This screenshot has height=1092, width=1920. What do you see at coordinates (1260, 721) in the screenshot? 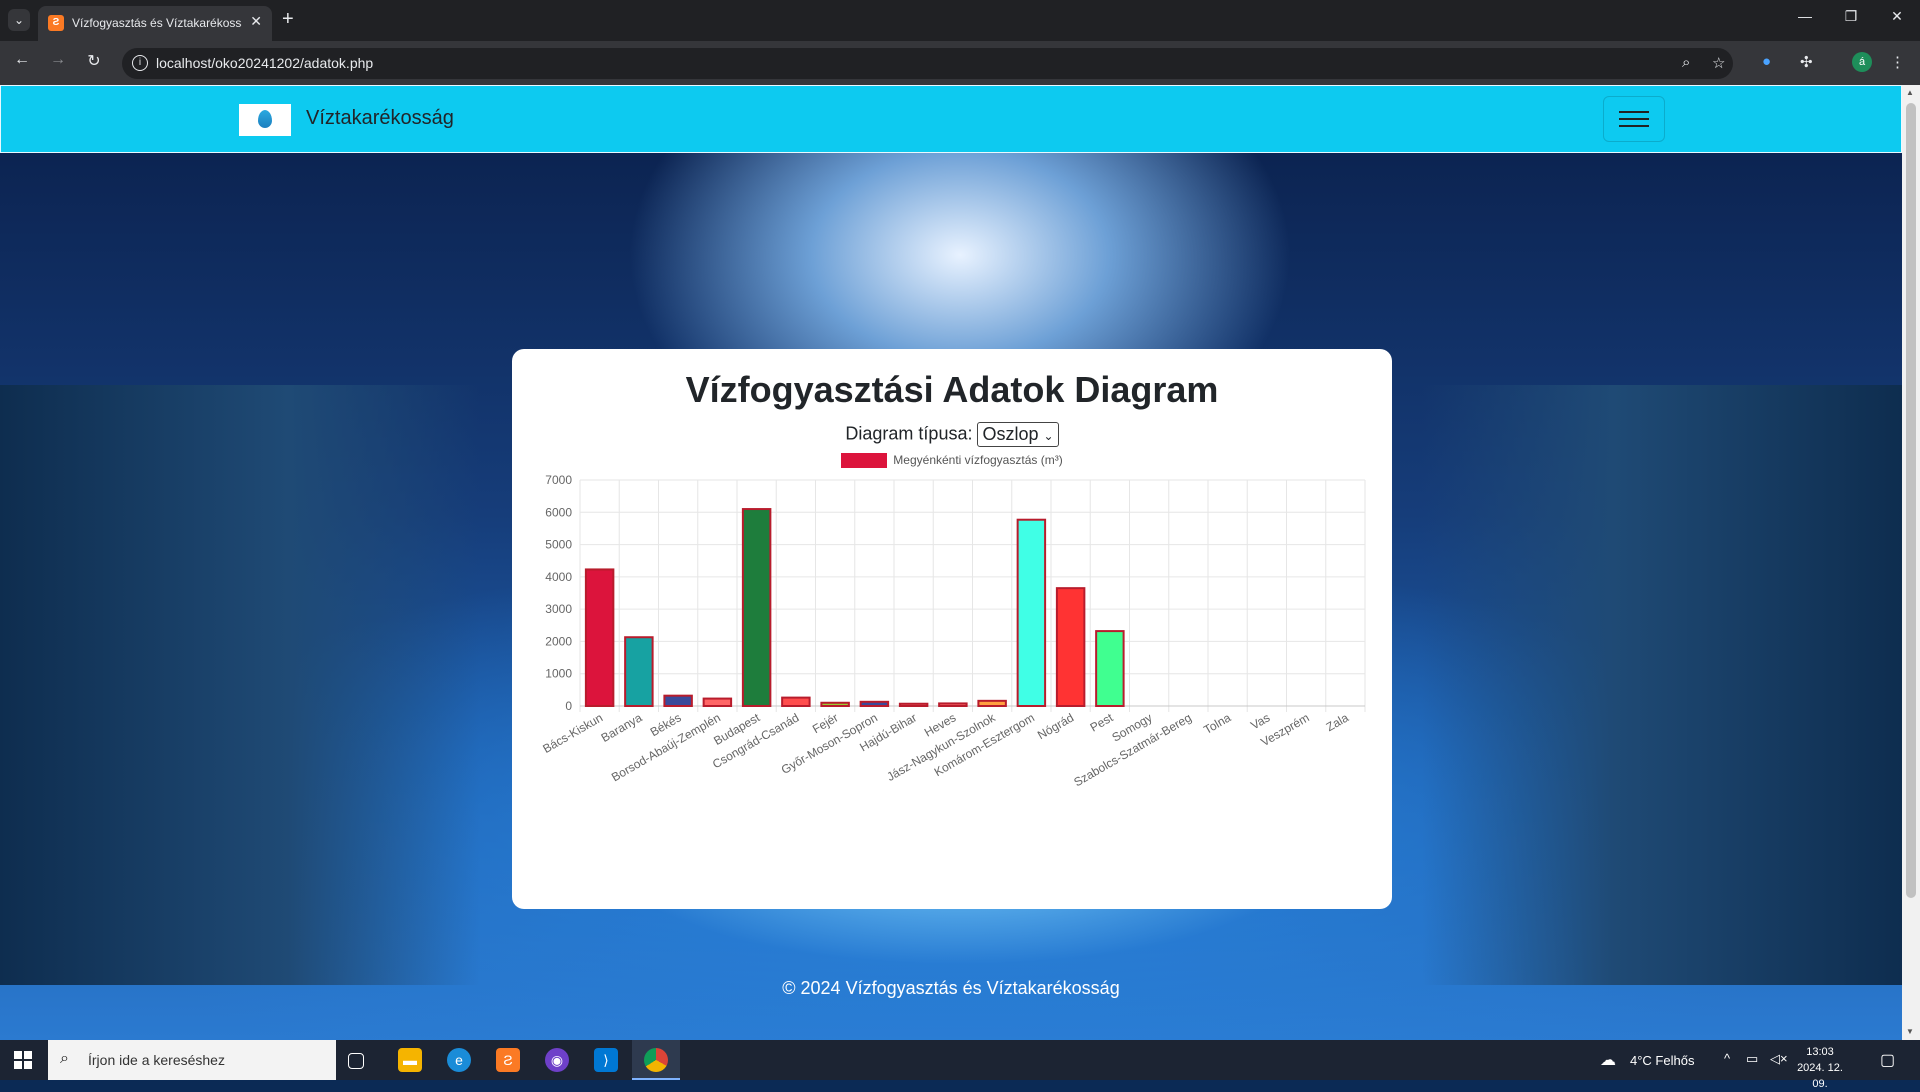
I see `x-tick-label: Vas` at bounding box center [1260, 721].